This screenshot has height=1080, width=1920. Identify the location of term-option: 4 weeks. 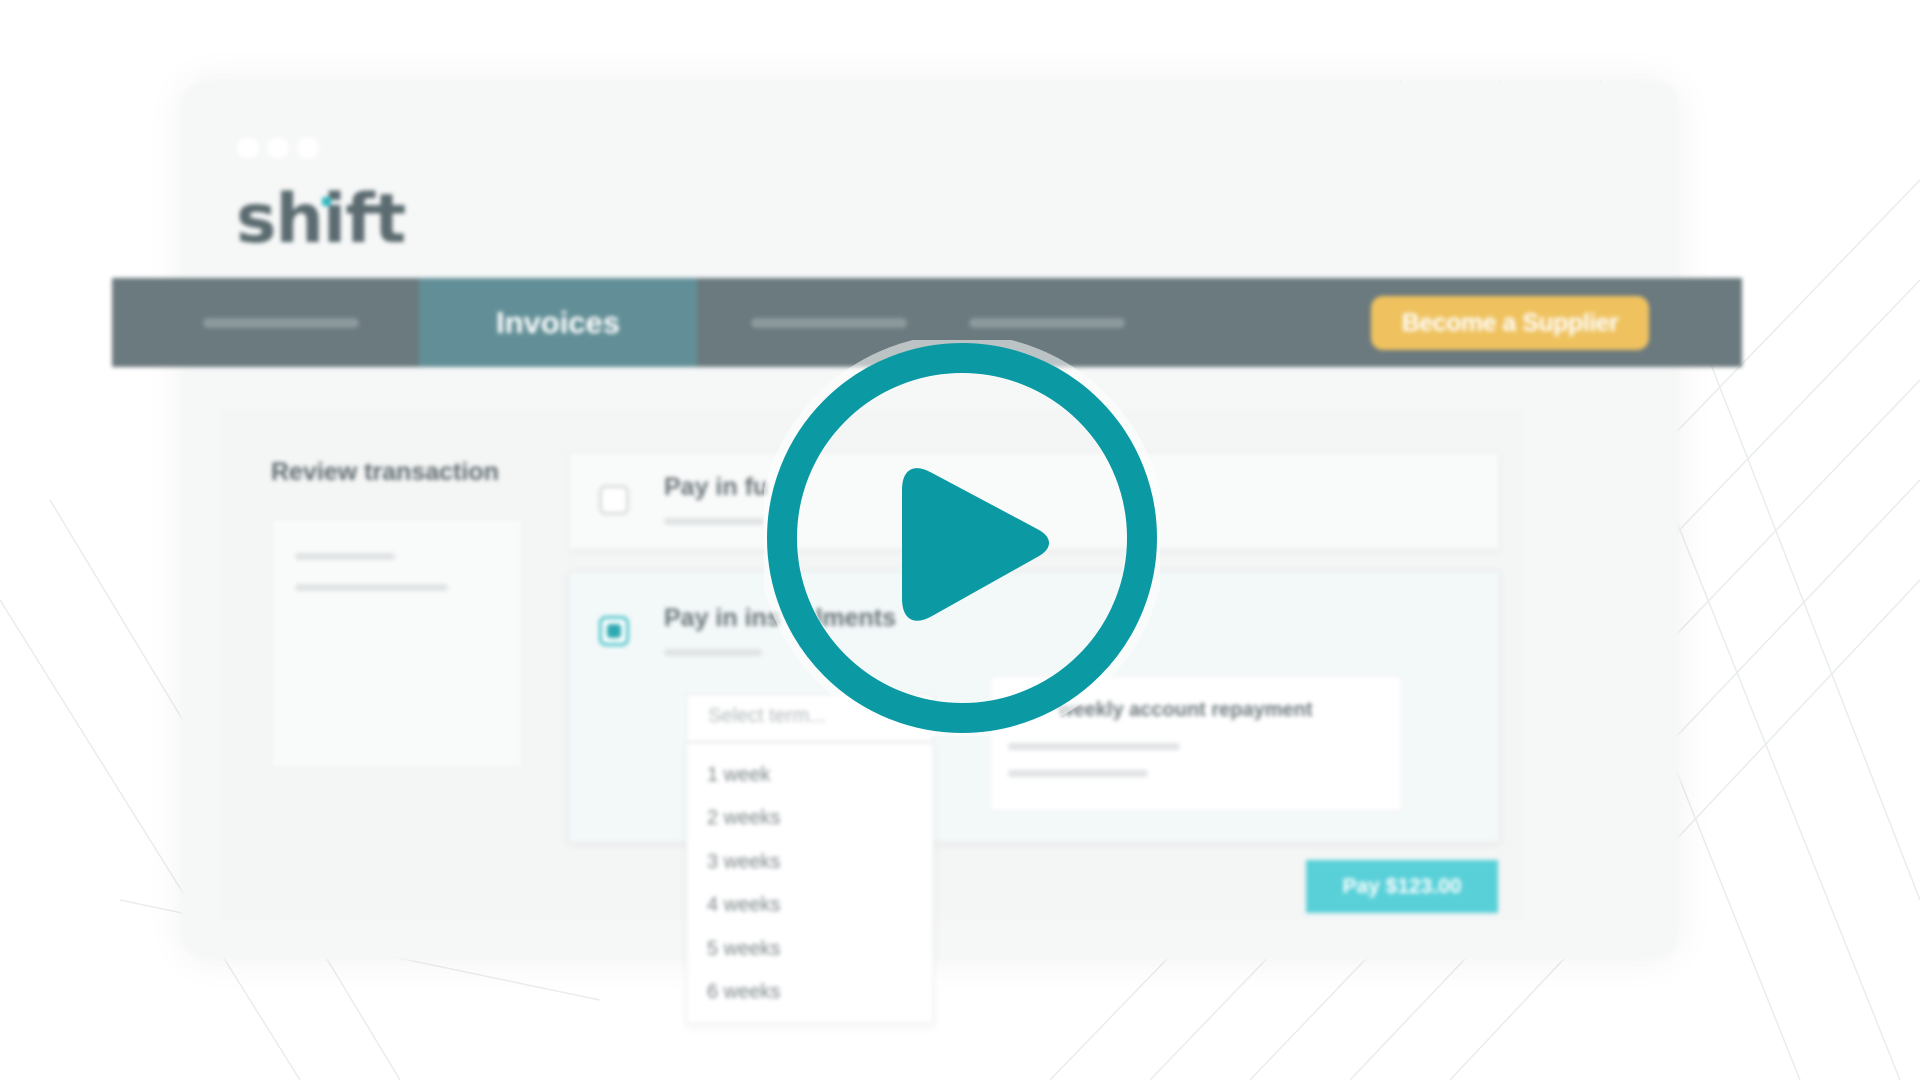
(743, 905).